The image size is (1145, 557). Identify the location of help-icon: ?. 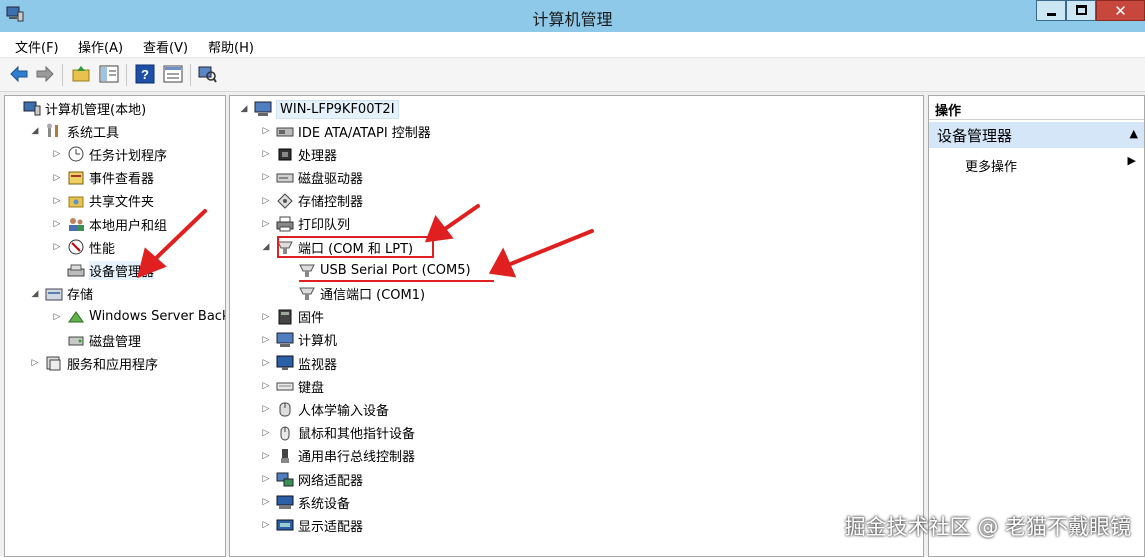
(145, 74).